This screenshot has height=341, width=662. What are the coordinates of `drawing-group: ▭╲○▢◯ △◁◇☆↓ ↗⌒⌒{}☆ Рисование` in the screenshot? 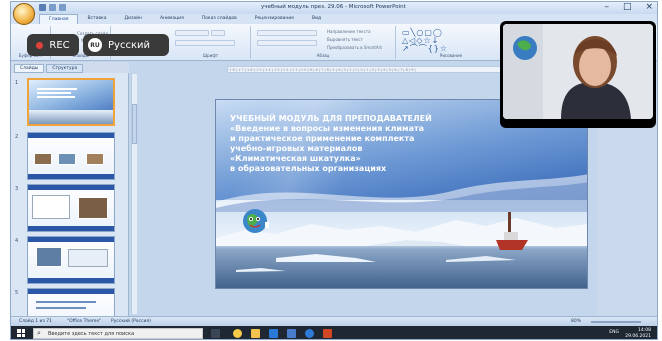 It's located at (451, 42).